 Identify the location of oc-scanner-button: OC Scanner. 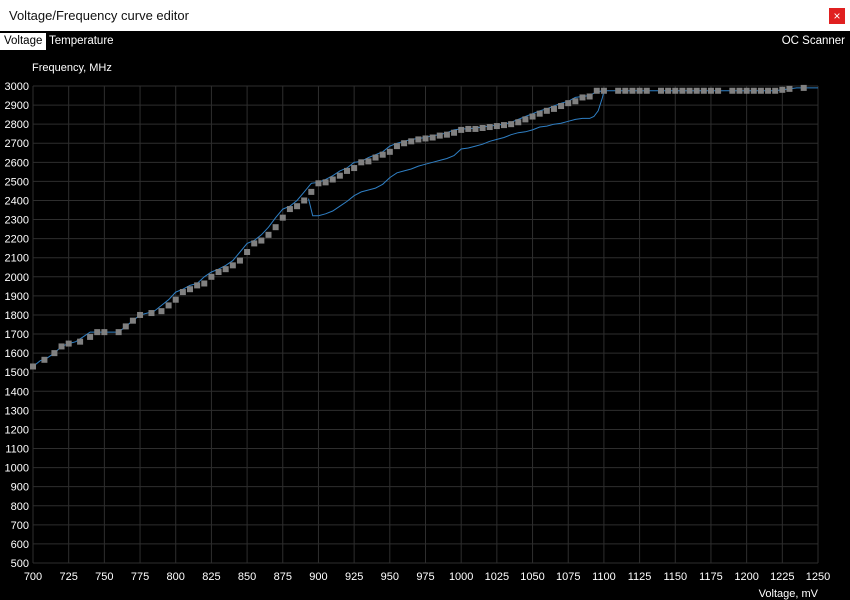
(813, 41).